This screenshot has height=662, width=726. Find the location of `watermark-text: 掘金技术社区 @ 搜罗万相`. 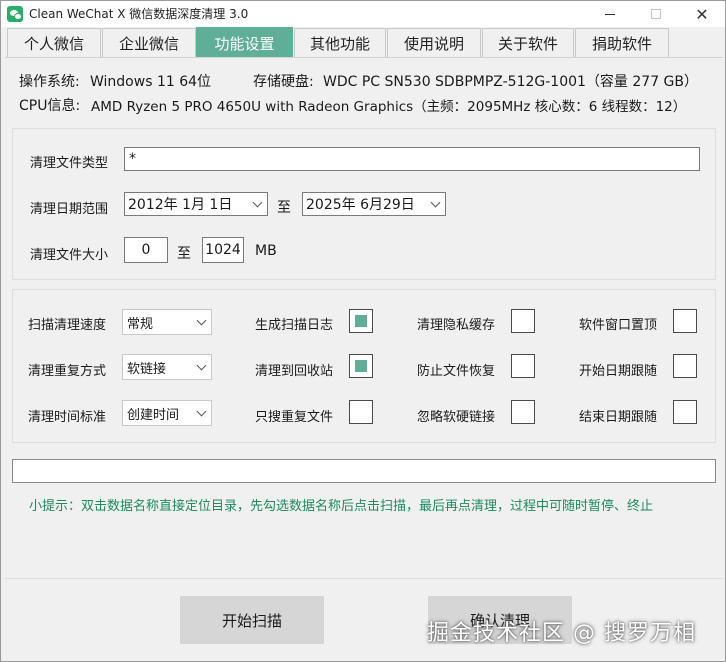

watermark-text: 掘金技术社区 @ 搜罗万相 is located at coordinates (561, 633).